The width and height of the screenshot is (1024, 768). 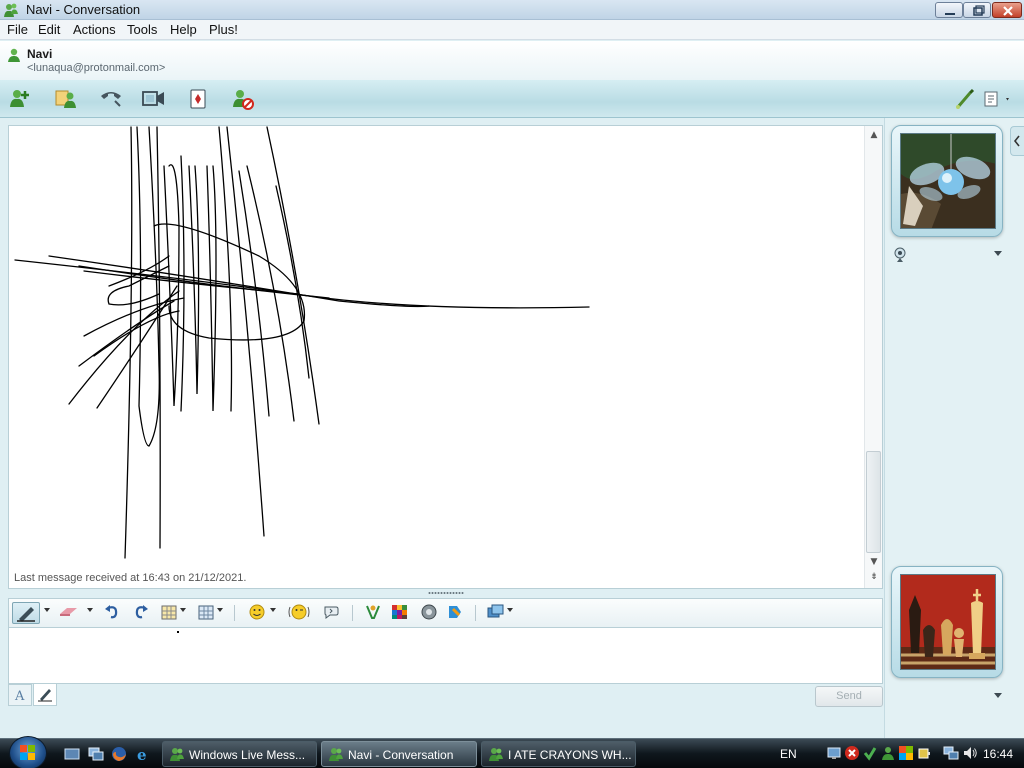 I want to click on my-display-picture-frame, so click(x=947, y=622).